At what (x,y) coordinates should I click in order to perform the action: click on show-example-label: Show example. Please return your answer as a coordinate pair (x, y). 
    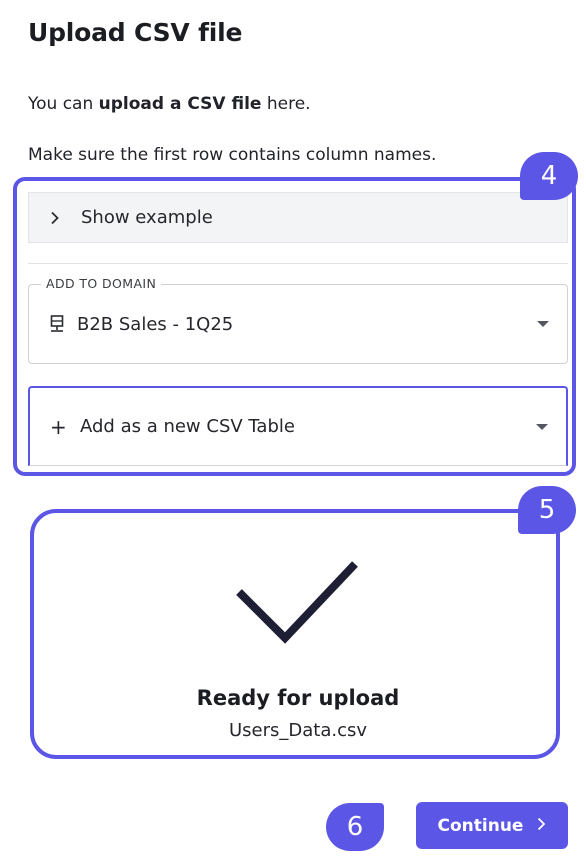
    Looking at the image, I should click on (147, 217).